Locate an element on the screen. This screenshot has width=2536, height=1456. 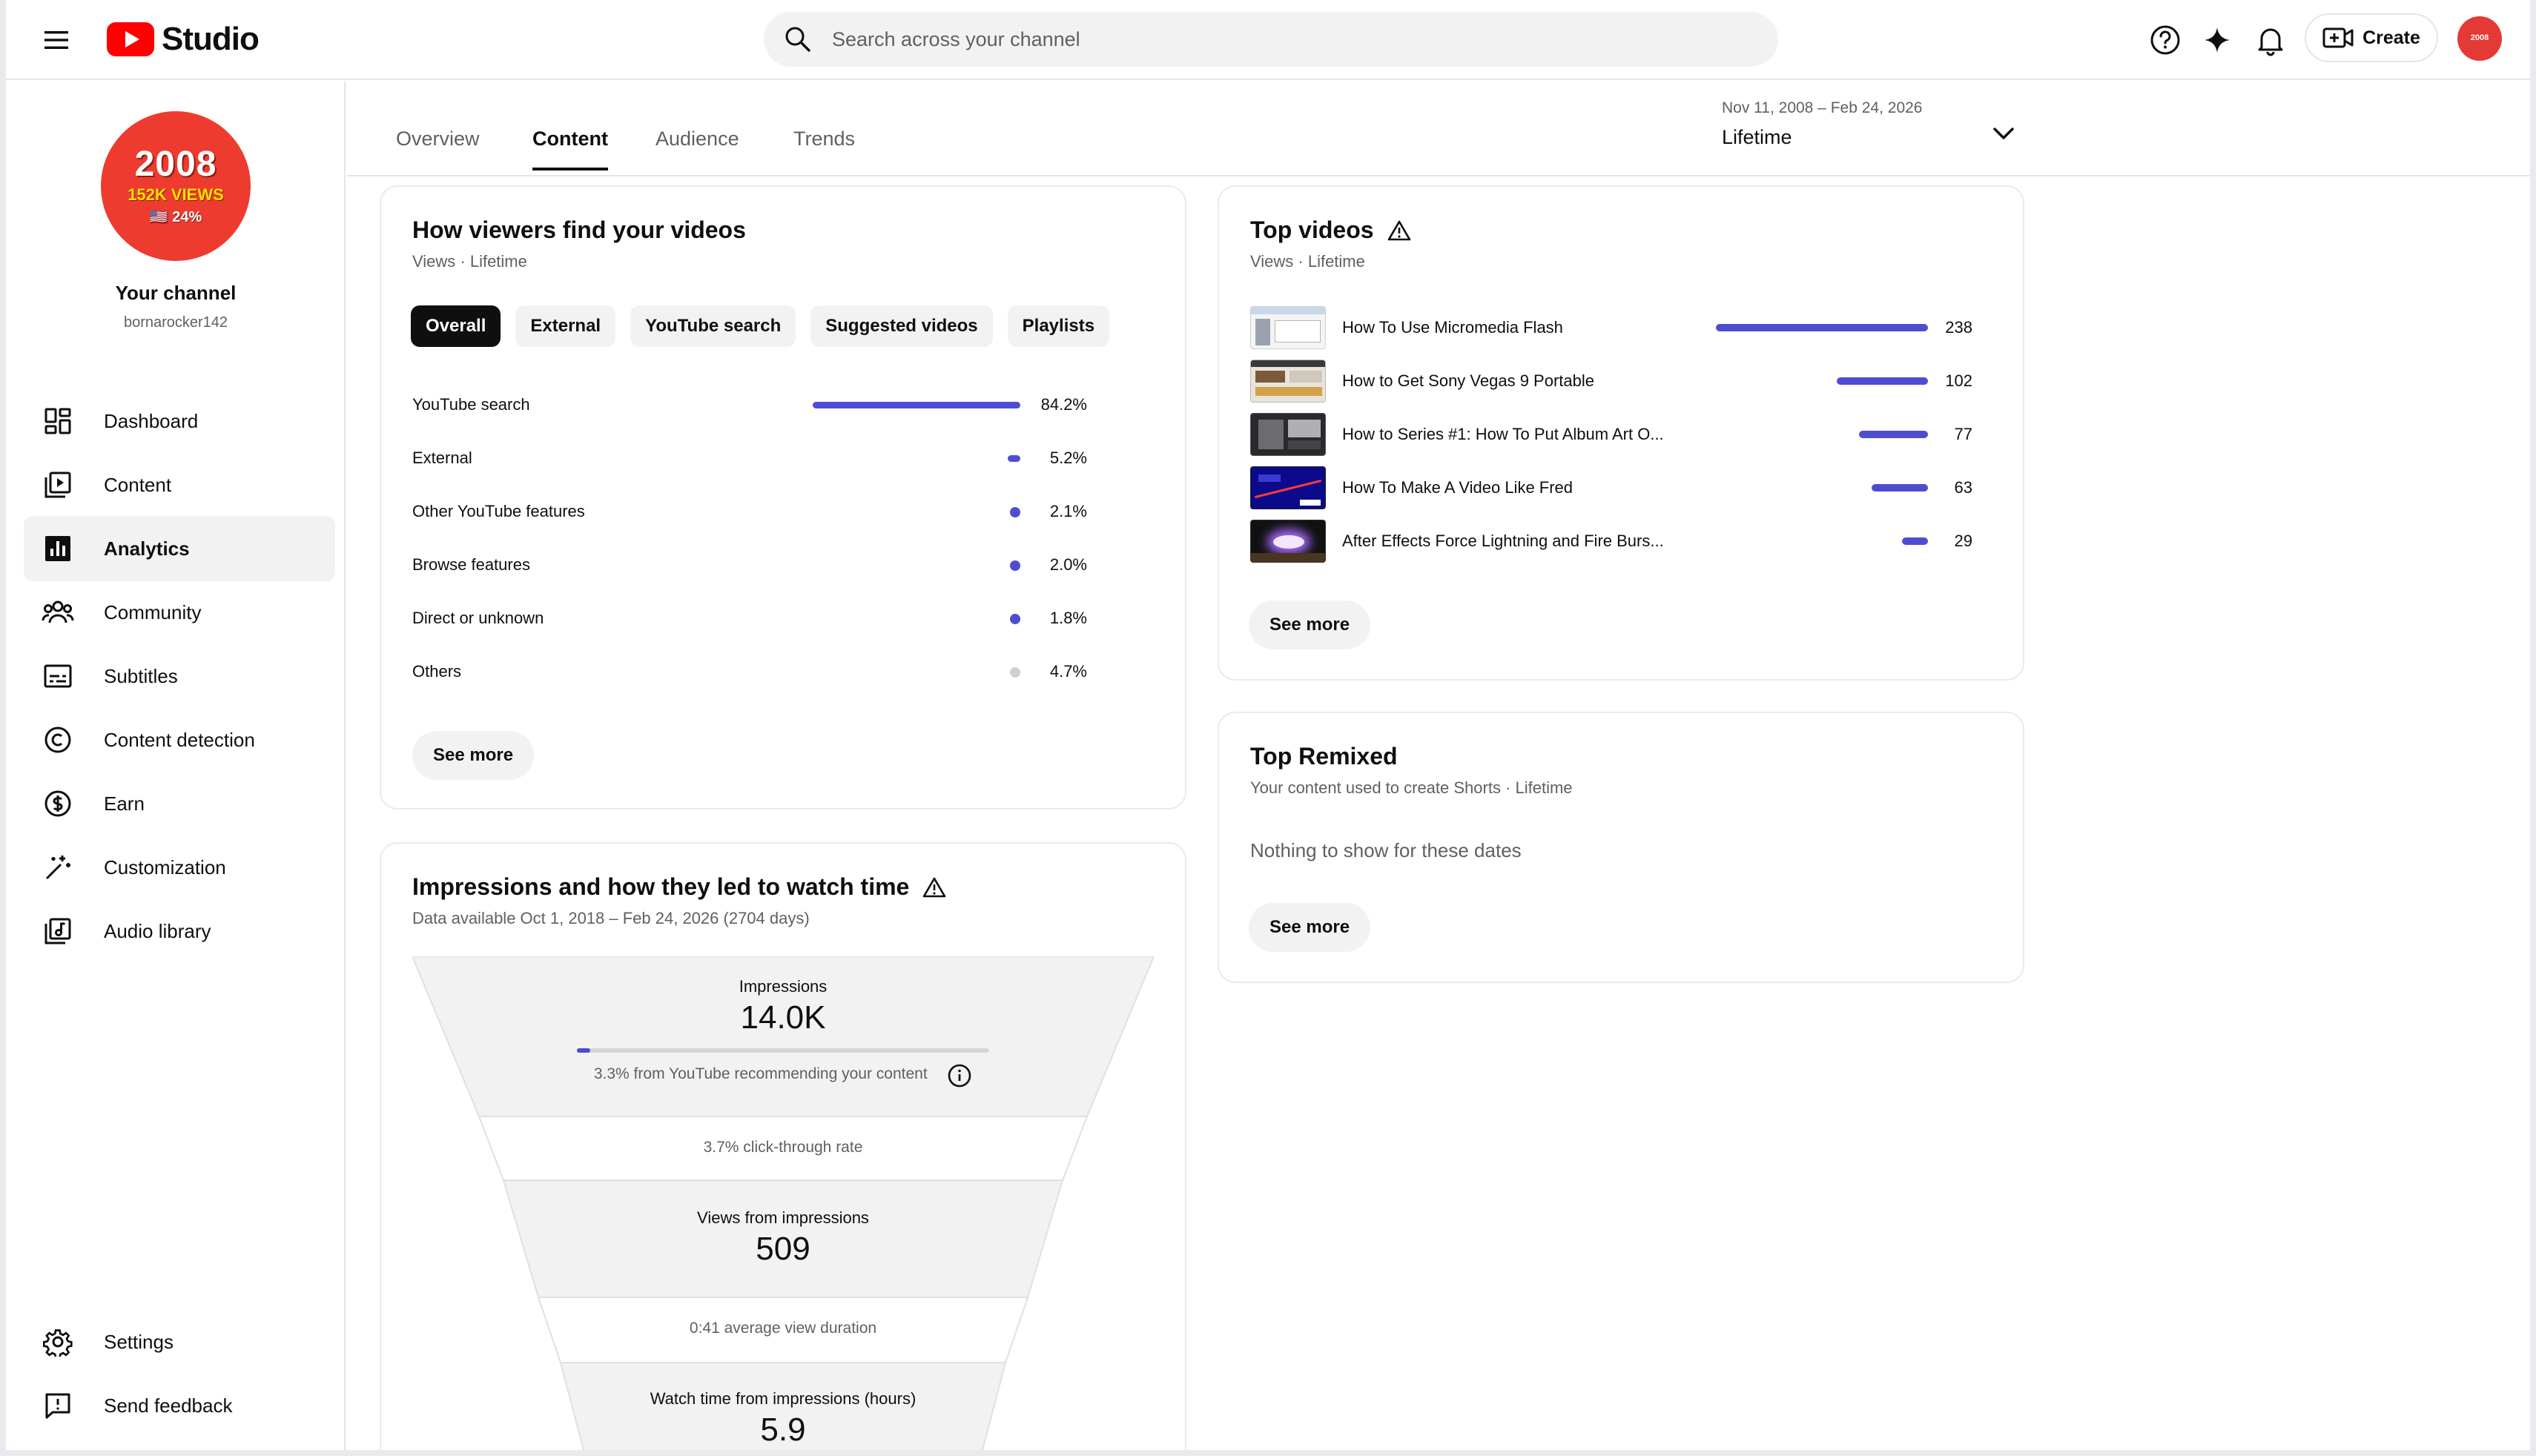
feedback-icon is located at coordinates (58, 1405).